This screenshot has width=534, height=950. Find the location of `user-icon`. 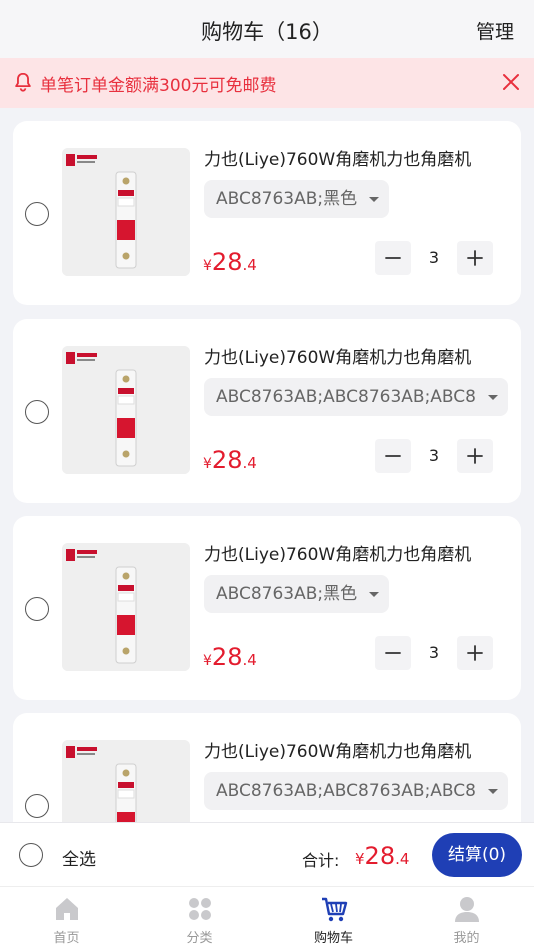

user-icon is located at coordinates (467, 909).